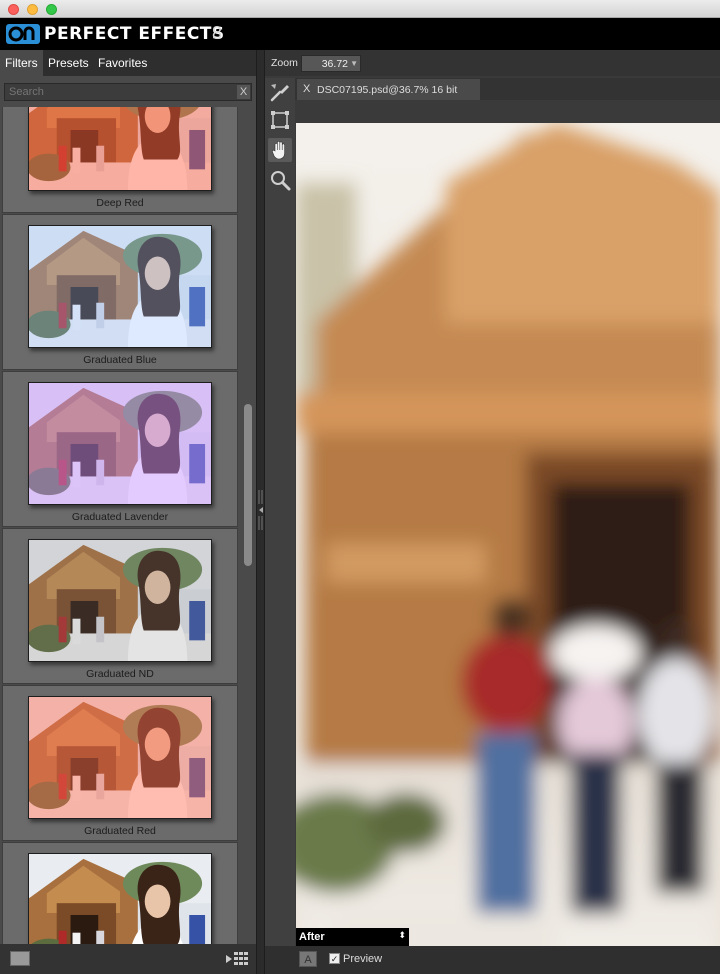  Describe the element at coordinates (402, 935) in the screenshot. I see `updown-arrow-icon: ⬍` at that location.